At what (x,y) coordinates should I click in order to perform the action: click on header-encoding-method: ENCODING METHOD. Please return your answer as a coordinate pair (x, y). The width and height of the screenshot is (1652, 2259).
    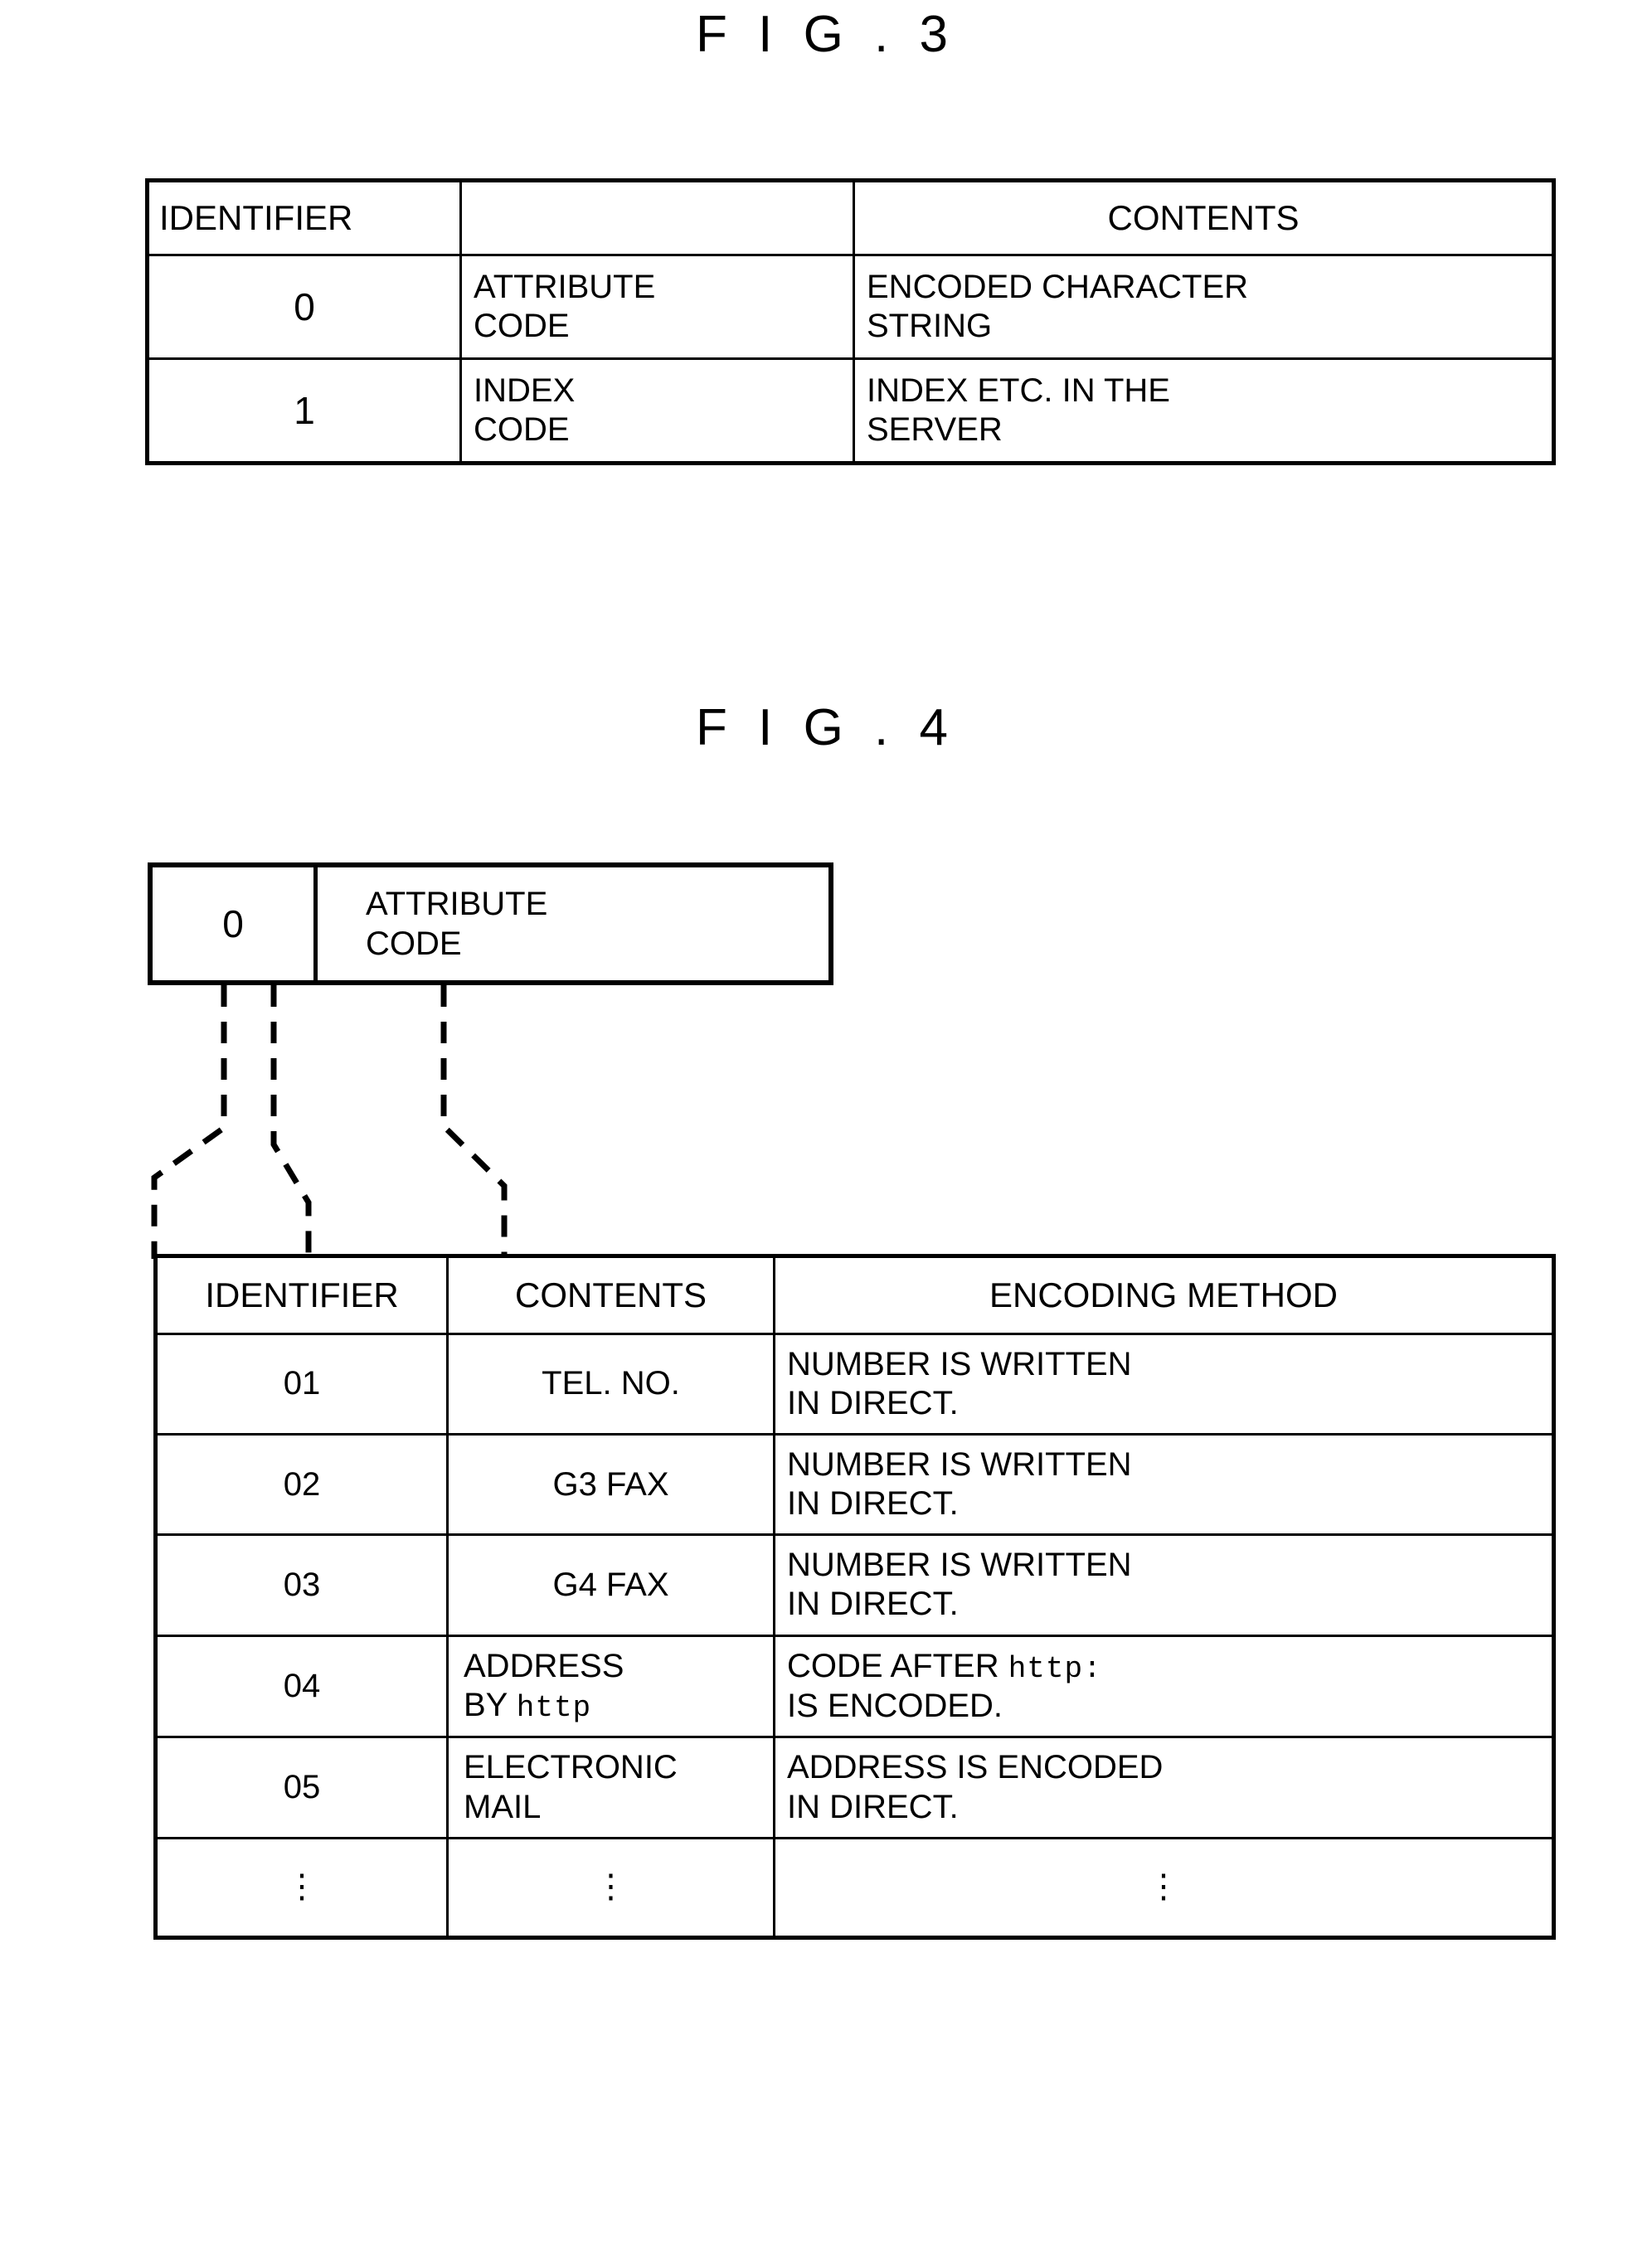
    Looking at the image, I should click on (1164, 1295).